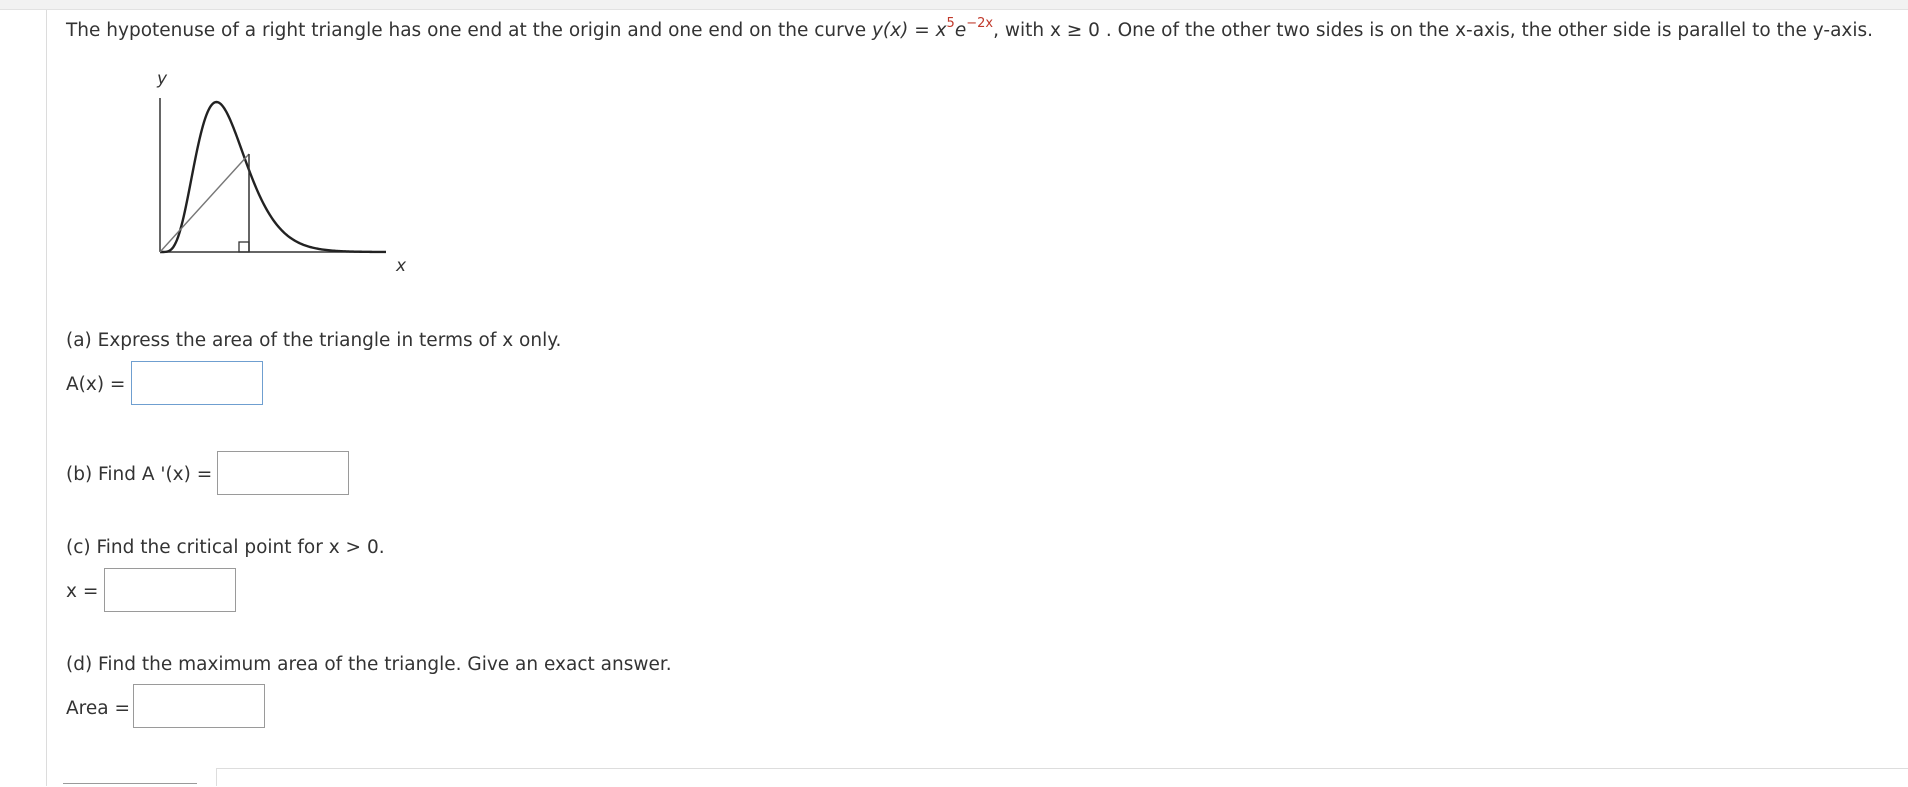 This screenshot has width=1908, height=787. I want to click on figure-hypotenuse, so click(204, 203).